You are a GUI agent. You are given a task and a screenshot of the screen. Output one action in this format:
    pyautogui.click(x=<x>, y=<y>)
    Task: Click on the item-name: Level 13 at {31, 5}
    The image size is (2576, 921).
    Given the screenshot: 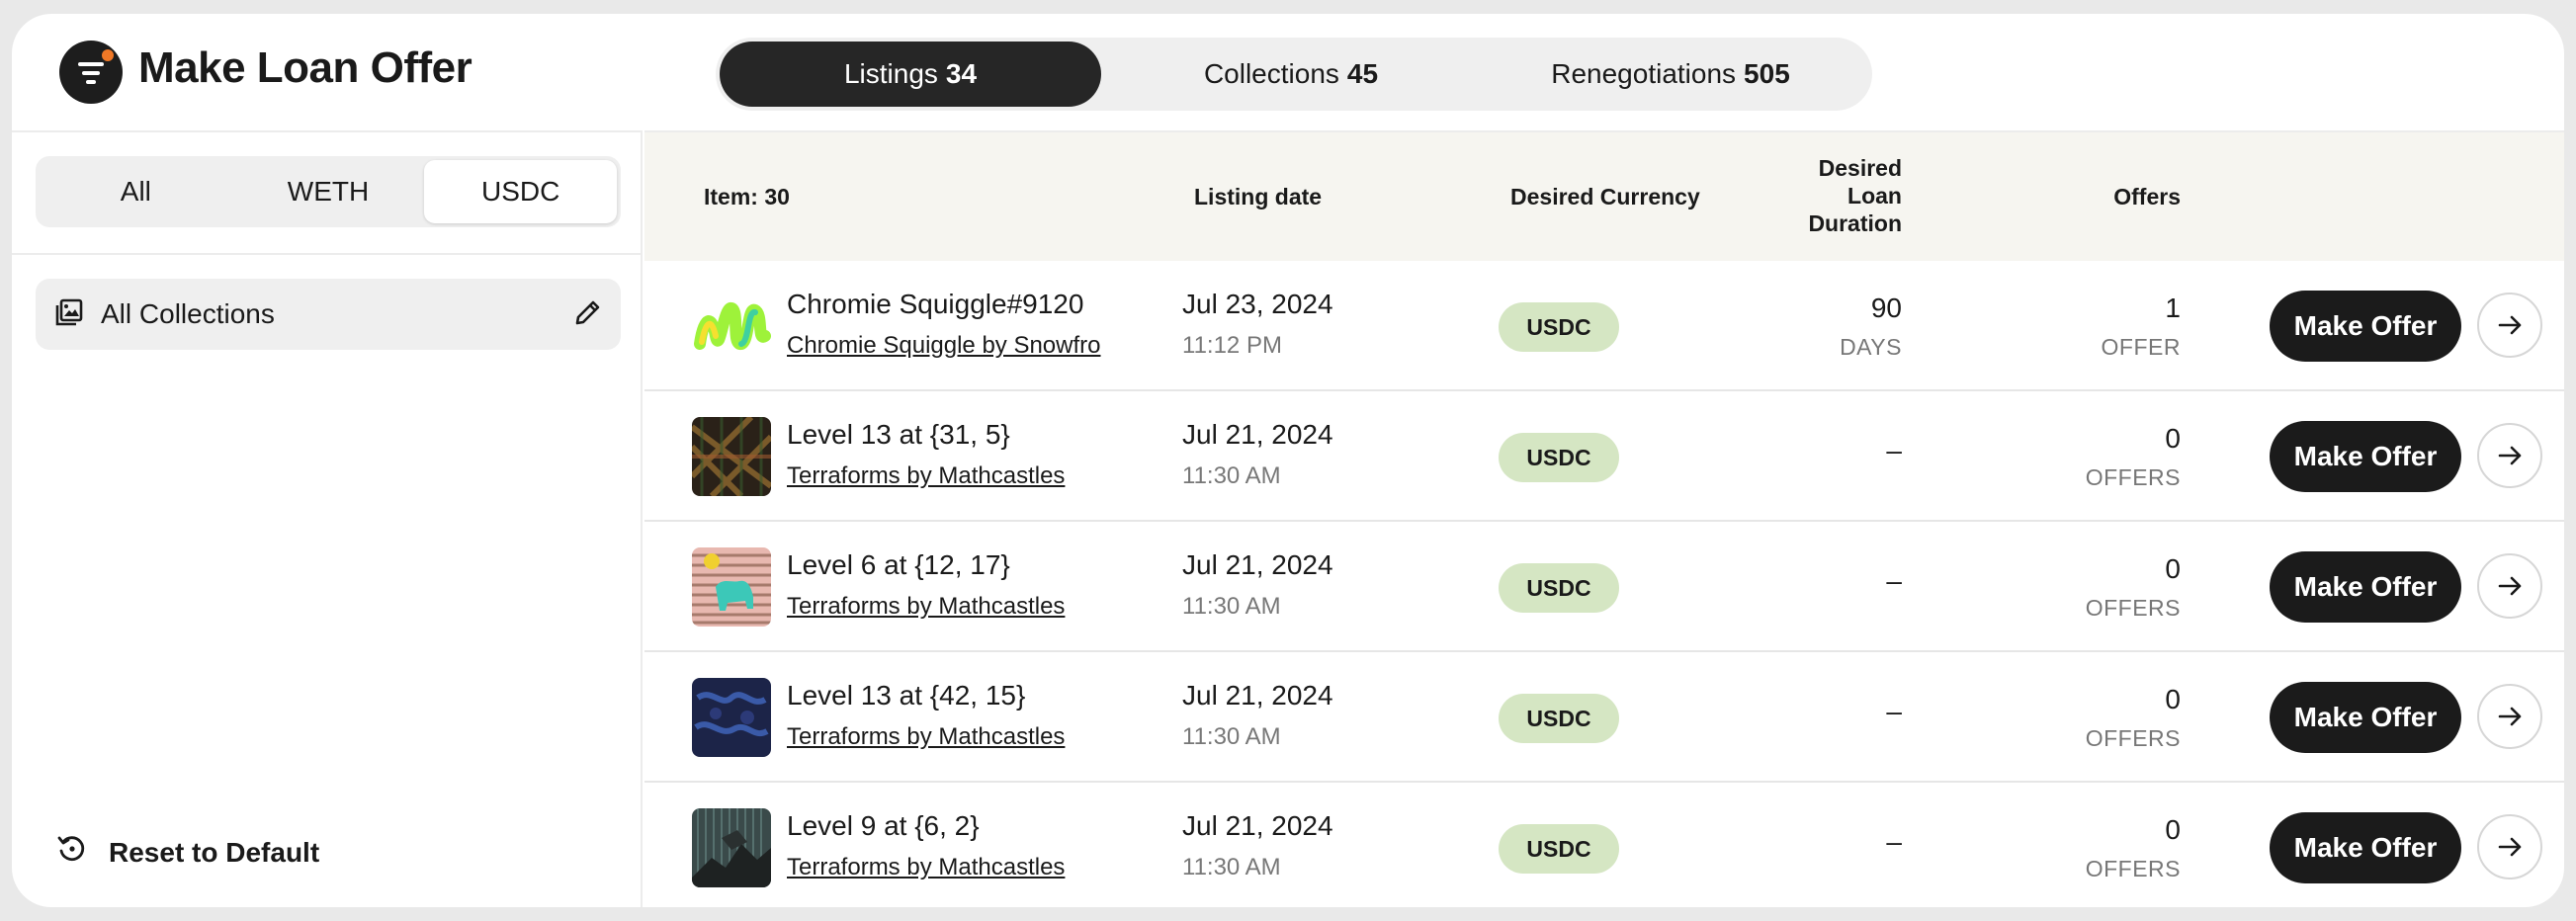 What is the action you would take?
    pyautogui.click(x=898, y=434)
    